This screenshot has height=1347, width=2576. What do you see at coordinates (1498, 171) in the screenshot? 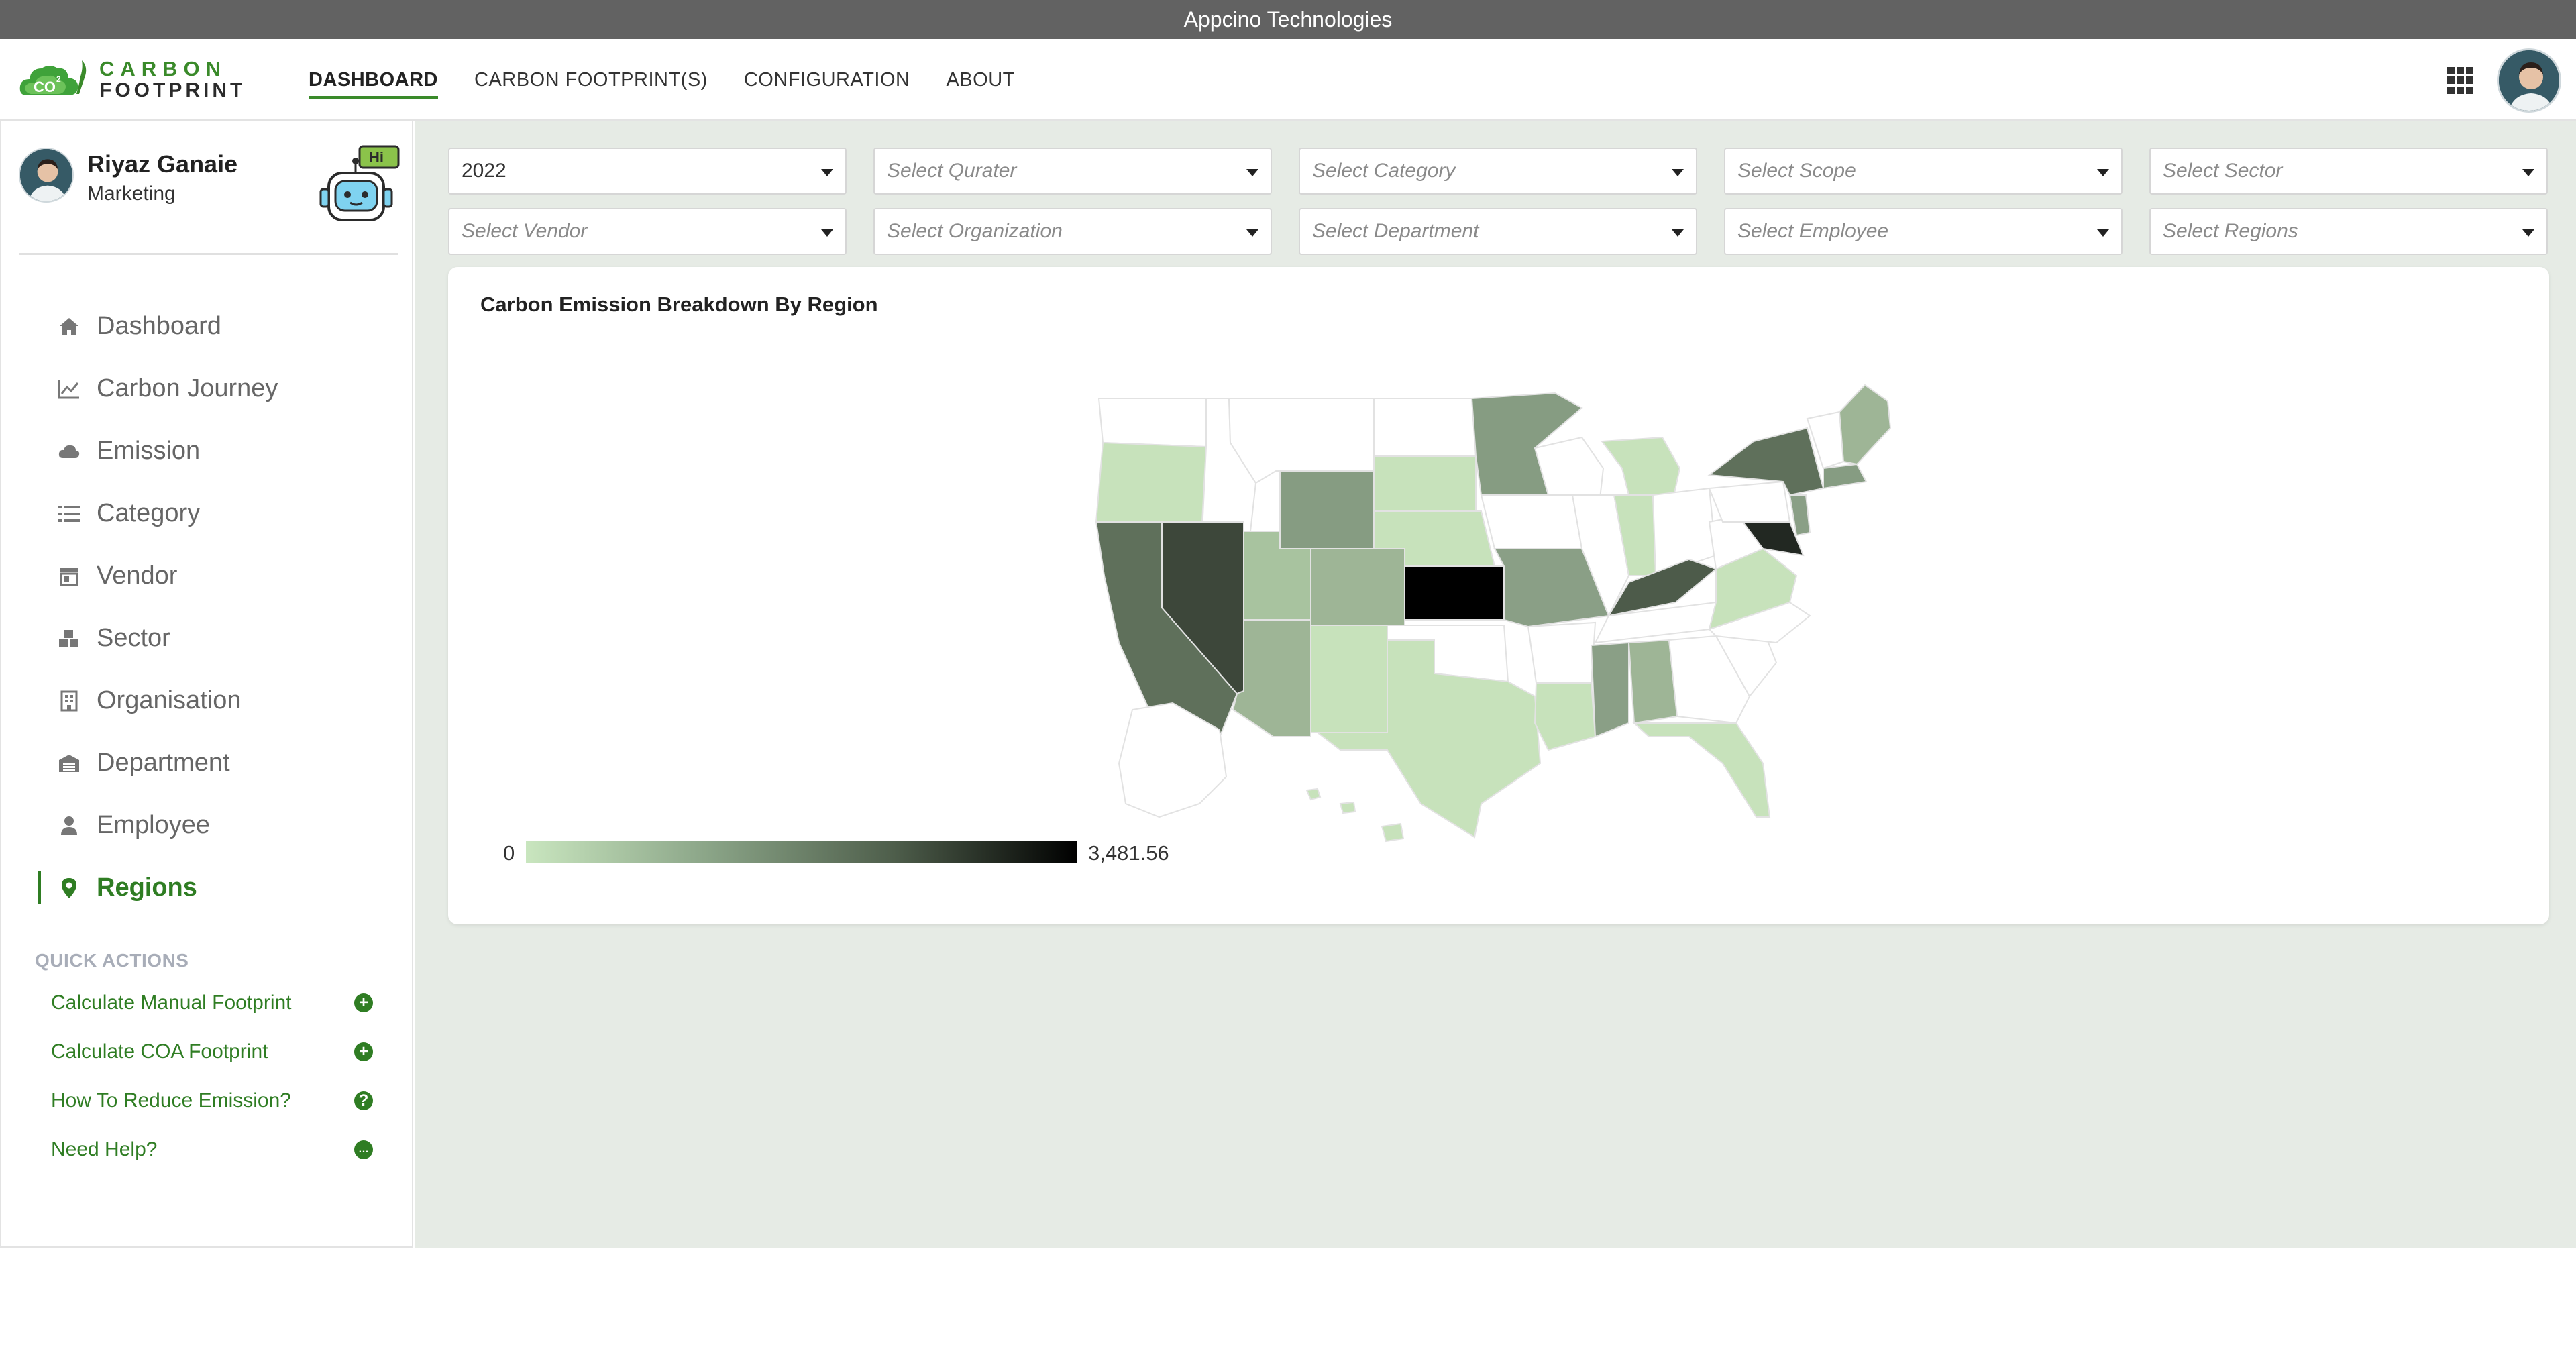
I see `category-select: Select Category` at bounding box center [1498, 171].